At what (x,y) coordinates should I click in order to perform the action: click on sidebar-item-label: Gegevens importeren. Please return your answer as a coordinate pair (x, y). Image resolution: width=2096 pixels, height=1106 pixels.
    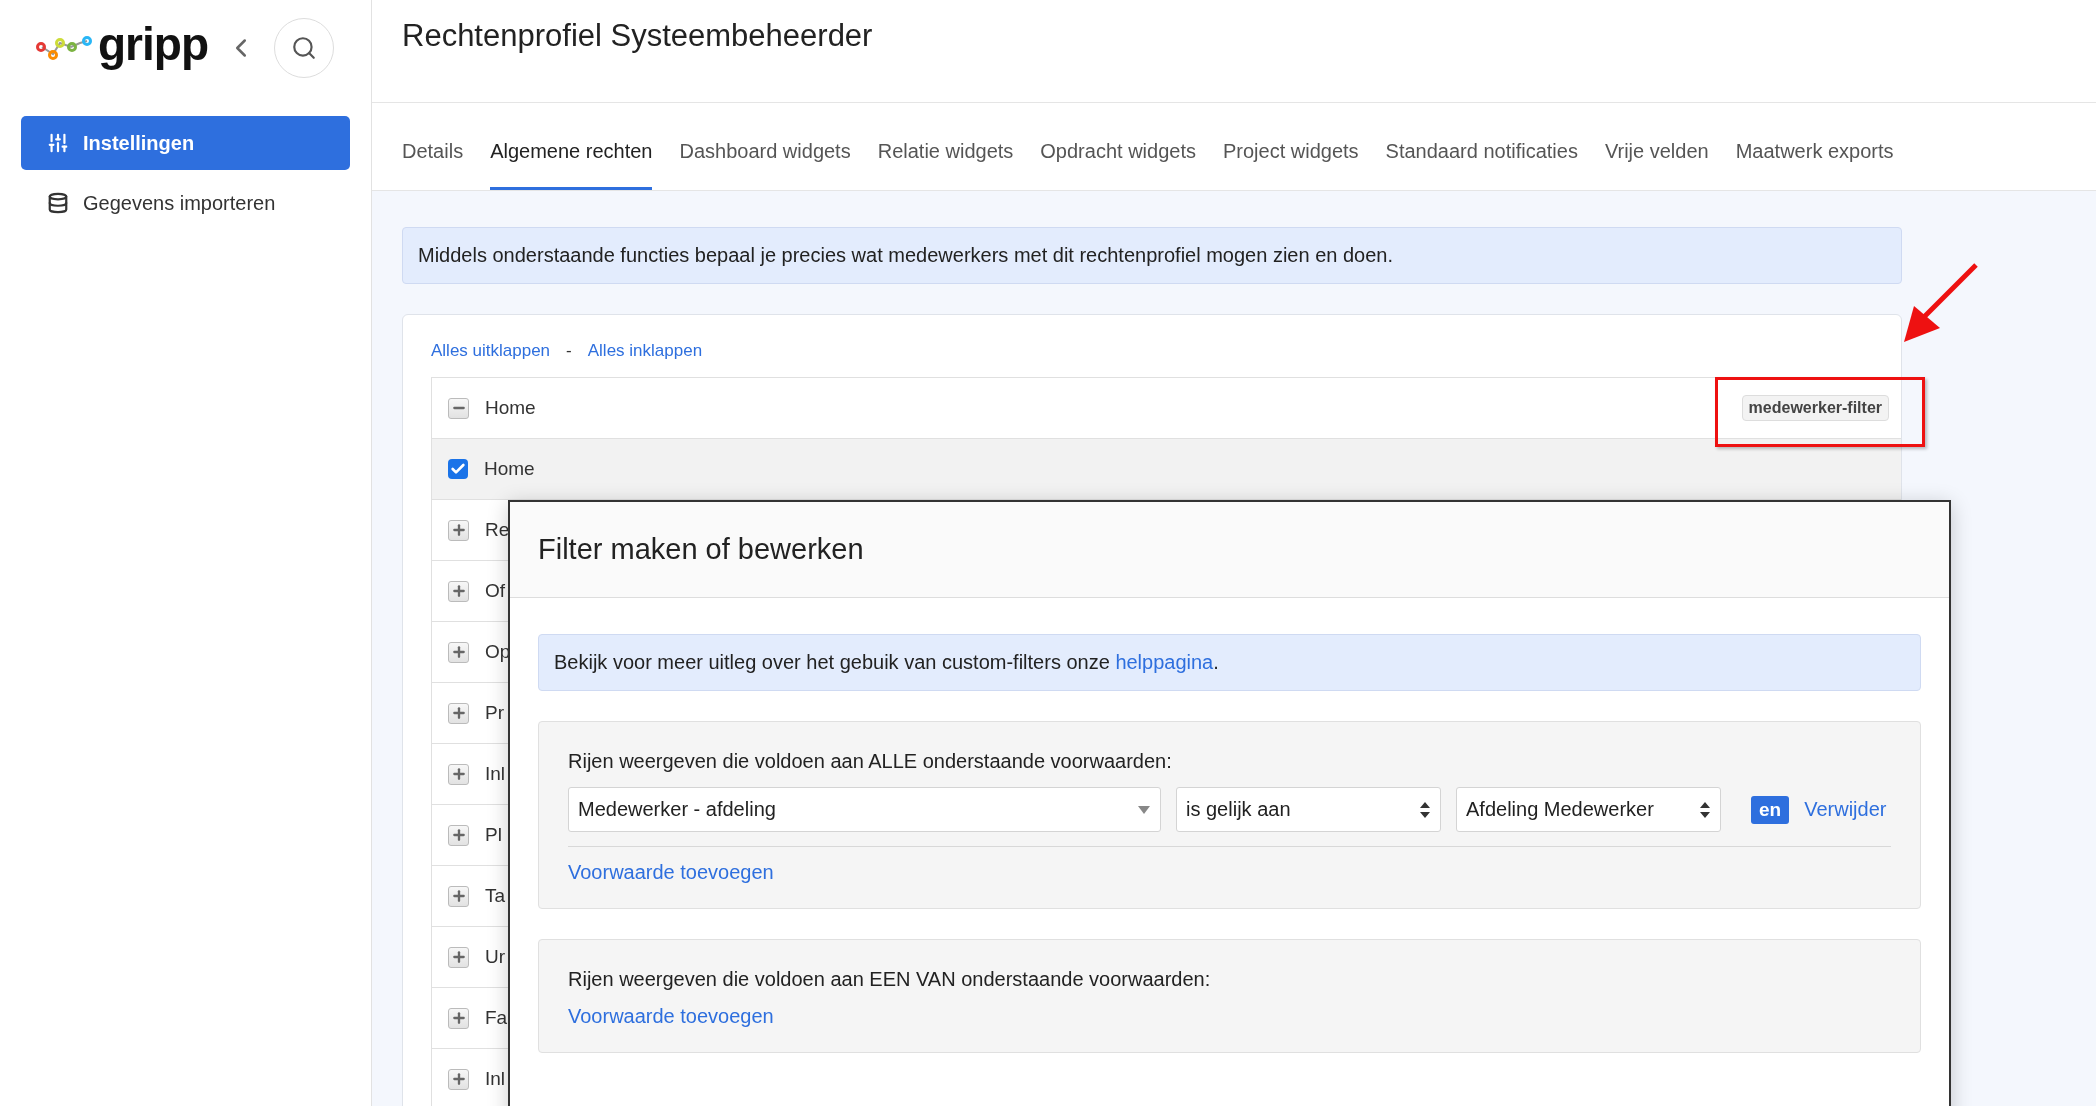
    Looking at the image, I should click on (179, 203).